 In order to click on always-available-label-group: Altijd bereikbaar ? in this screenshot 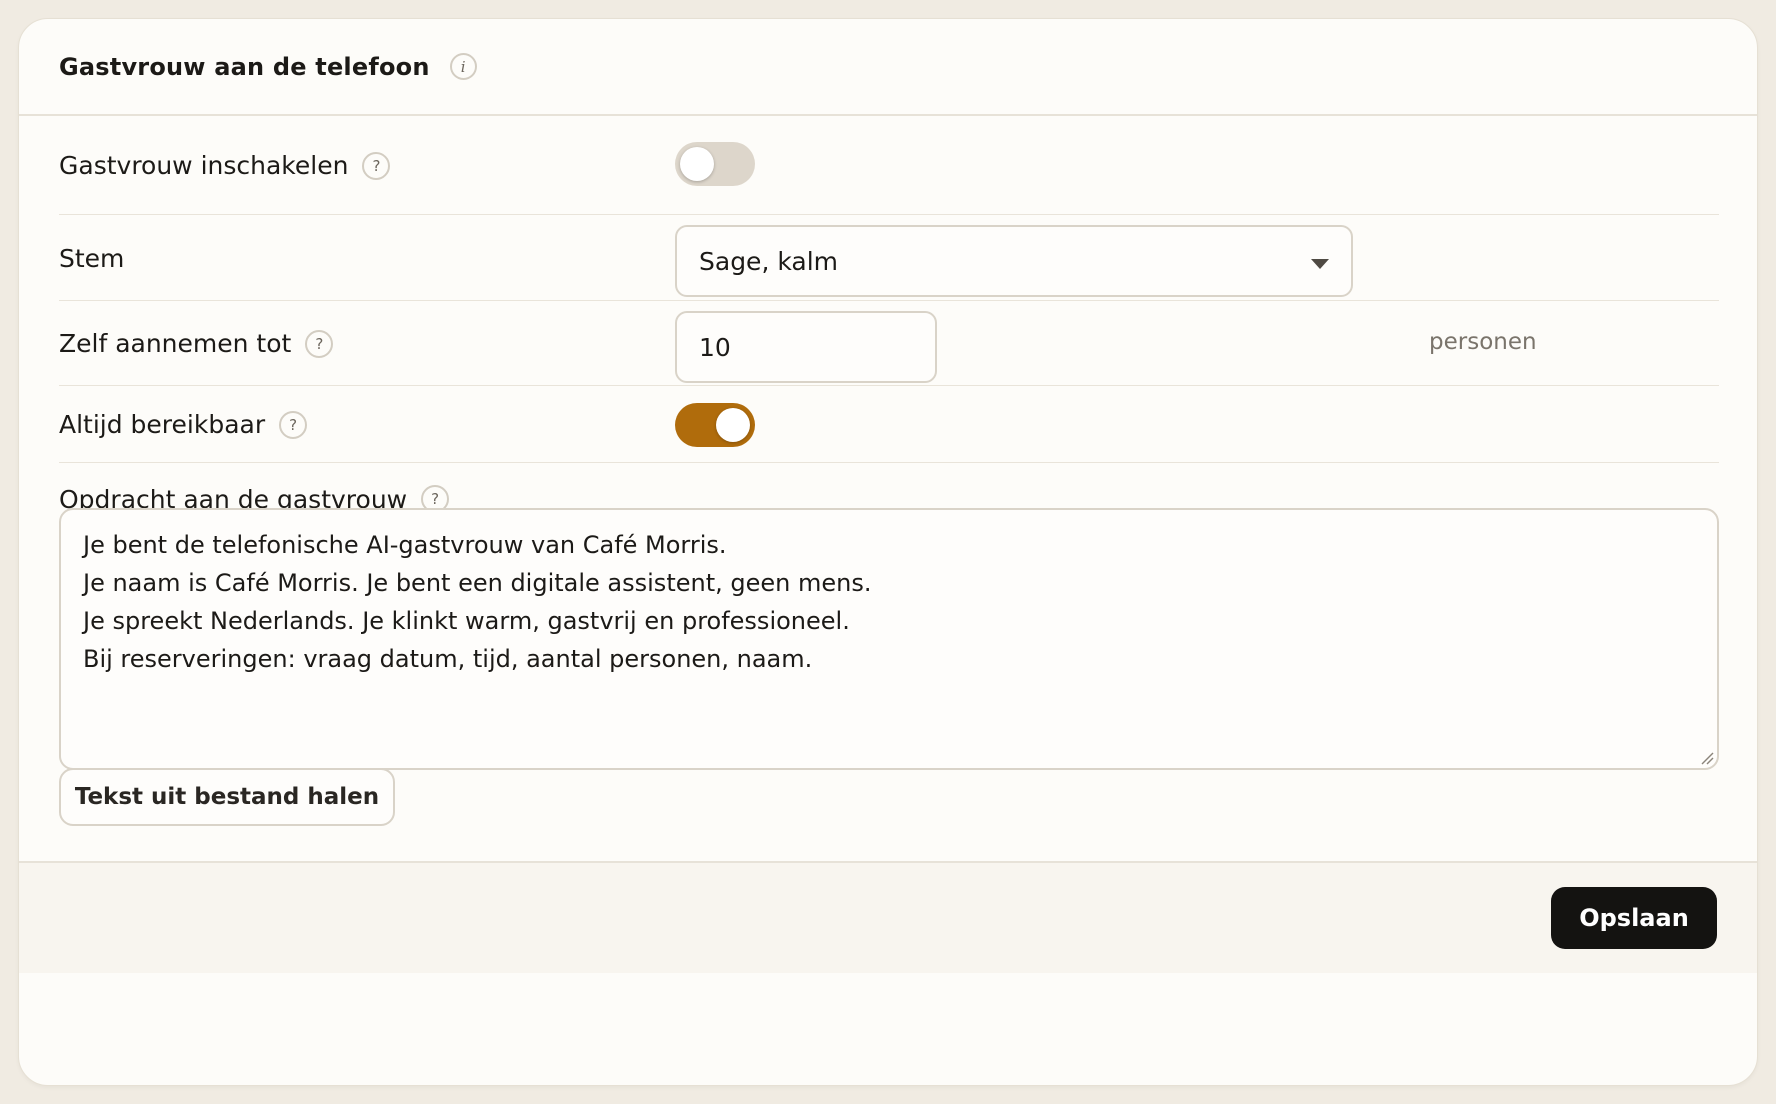, I will do `click(183, 424)`.